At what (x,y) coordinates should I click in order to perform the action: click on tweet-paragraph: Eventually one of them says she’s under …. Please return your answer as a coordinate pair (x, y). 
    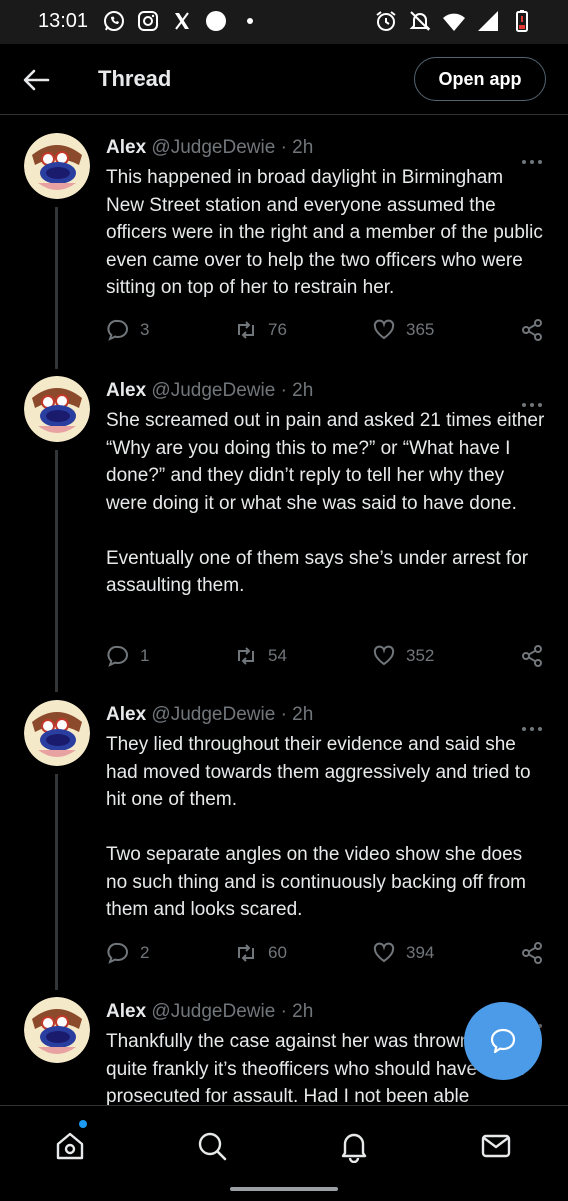
    Looking at the image, I should click on (317, 572).